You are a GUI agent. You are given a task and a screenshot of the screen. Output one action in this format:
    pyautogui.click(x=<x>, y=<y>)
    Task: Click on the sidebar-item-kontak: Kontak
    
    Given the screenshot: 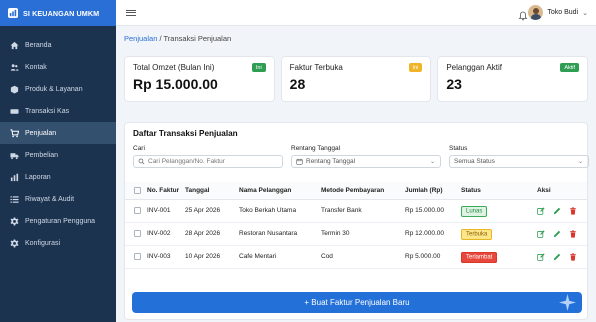 What is the action you would take?
    pyautogui.click(x=58, y=67)
    